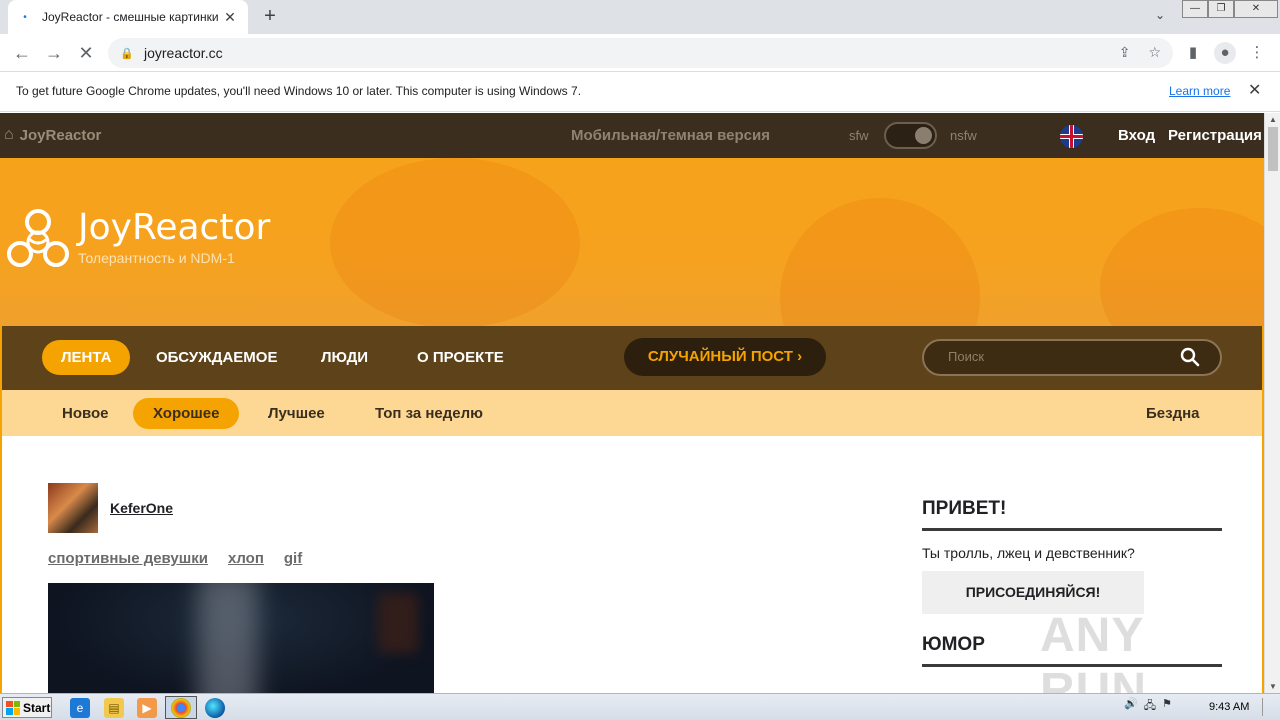 The image size is (1280, 720). What do you see at coordinates (293, 558) in the screenshot?
I see `tag-link: gif` at bounding box center [293, 558].